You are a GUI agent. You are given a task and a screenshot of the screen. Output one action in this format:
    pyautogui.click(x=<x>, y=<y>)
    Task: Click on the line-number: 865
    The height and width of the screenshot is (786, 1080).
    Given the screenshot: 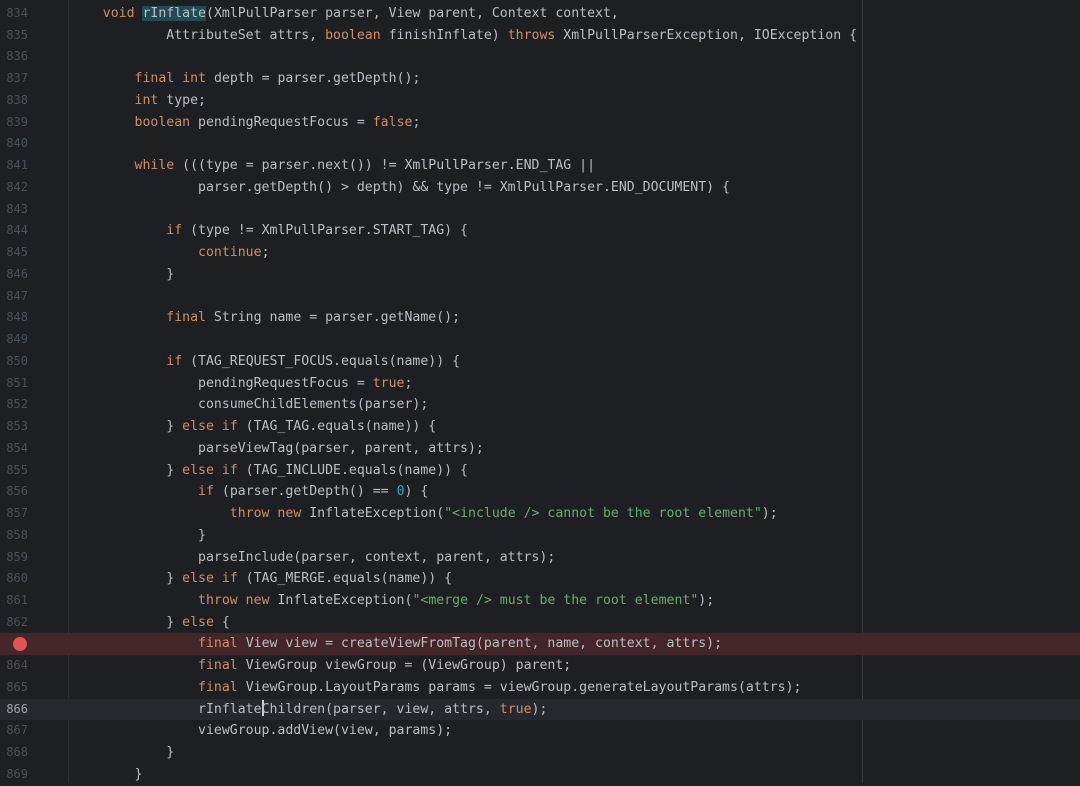 What is the action you would take?
    pyautogui.click(x=14, y=688)
    